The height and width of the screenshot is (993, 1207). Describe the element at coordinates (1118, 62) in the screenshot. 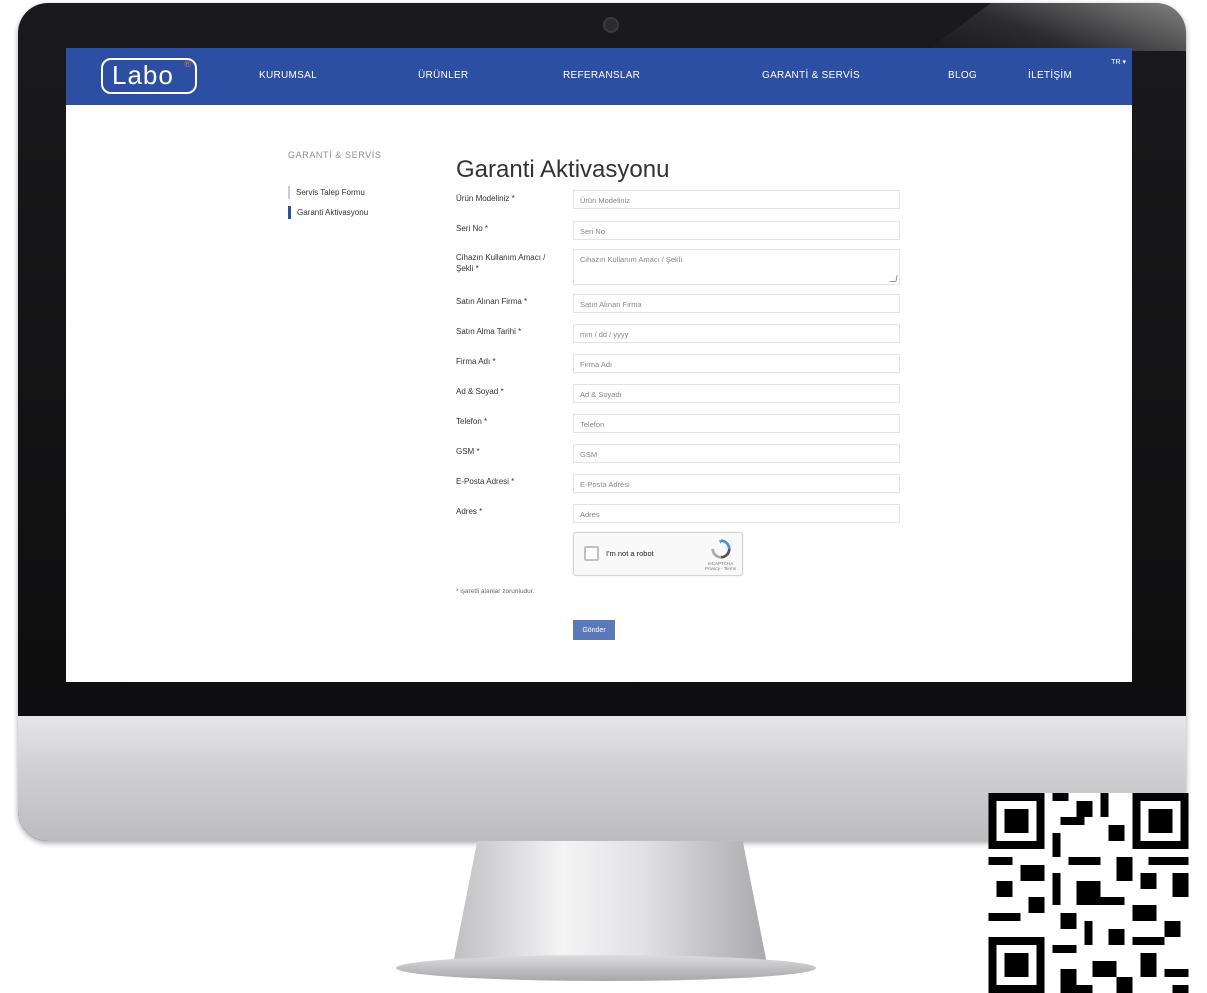

I see `language-selector: TR ▾` at that location.